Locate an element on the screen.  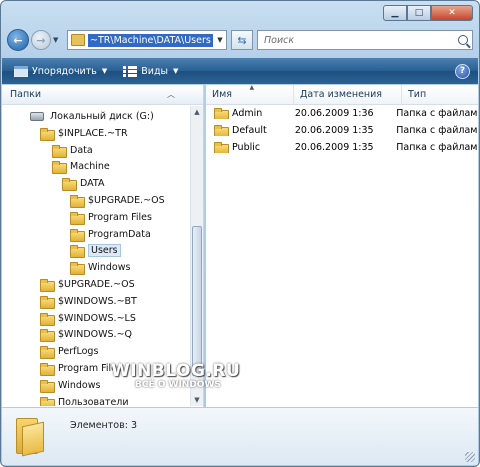
search-icon is located at coordinates (463, 40).